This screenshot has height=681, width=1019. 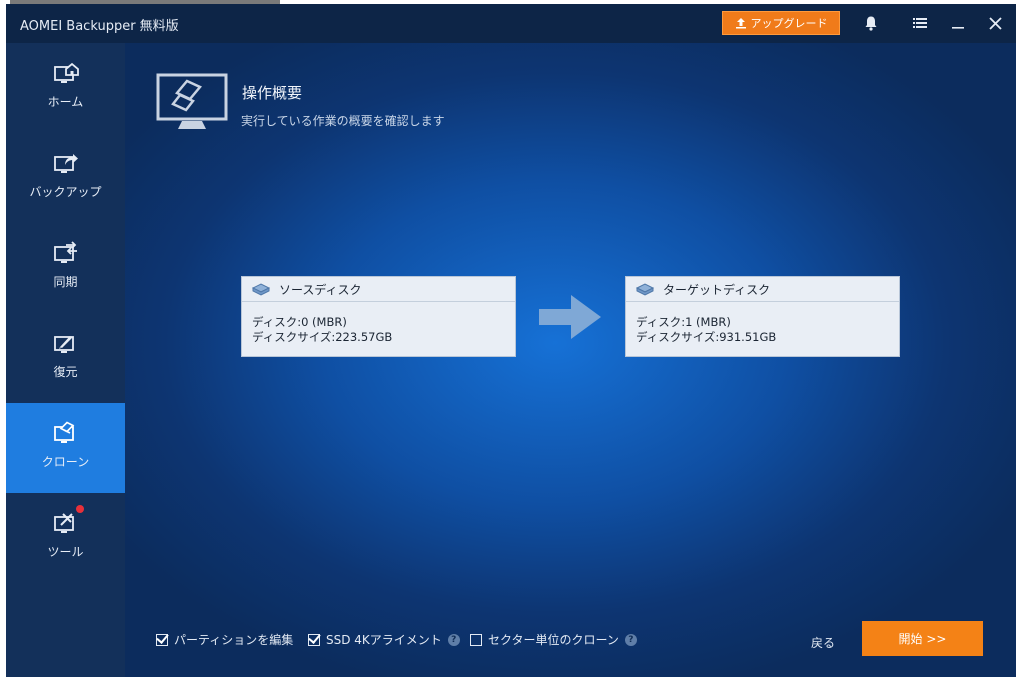 What do you see at coordinates (762, 316) in the screenshot?
I see `target-disk-card: ターゲットディスク ディスク:1 (MBR) ディスクサイズ:931.51GB` at bounding box center [762, 316].